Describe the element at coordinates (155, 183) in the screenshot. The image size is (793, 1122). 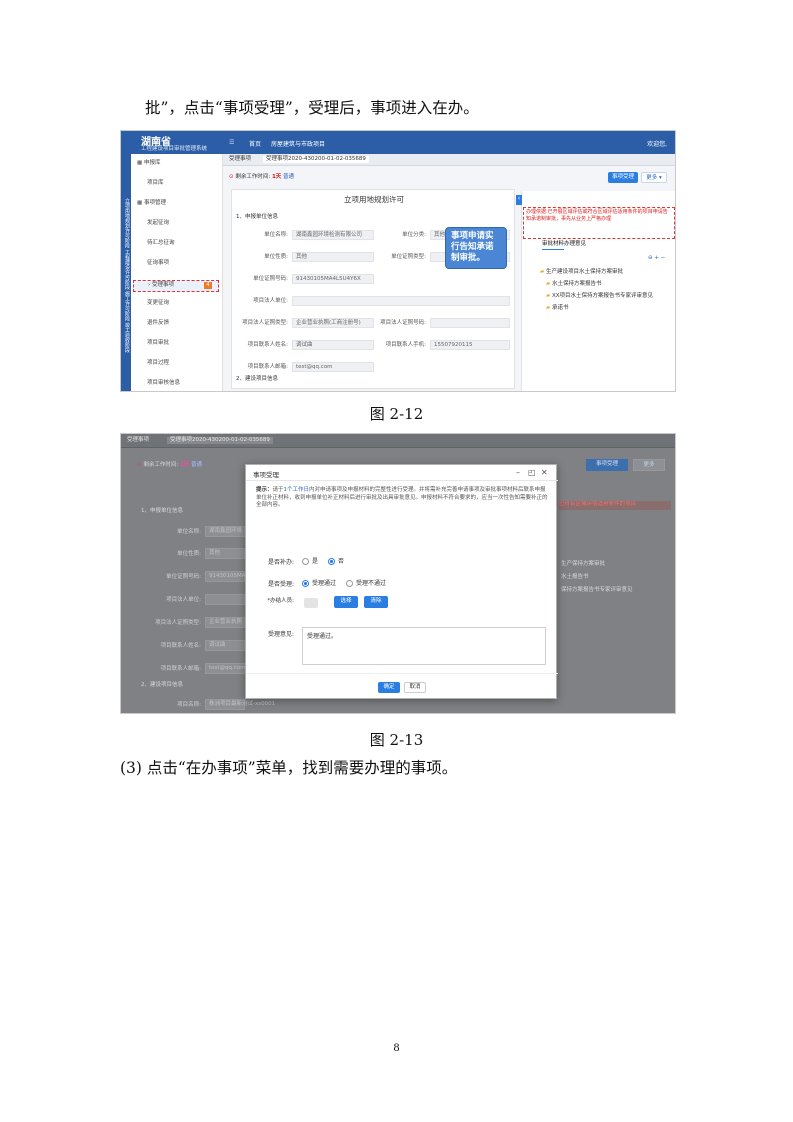
I see `sidebar-item-project-library: 项目库` at that location.